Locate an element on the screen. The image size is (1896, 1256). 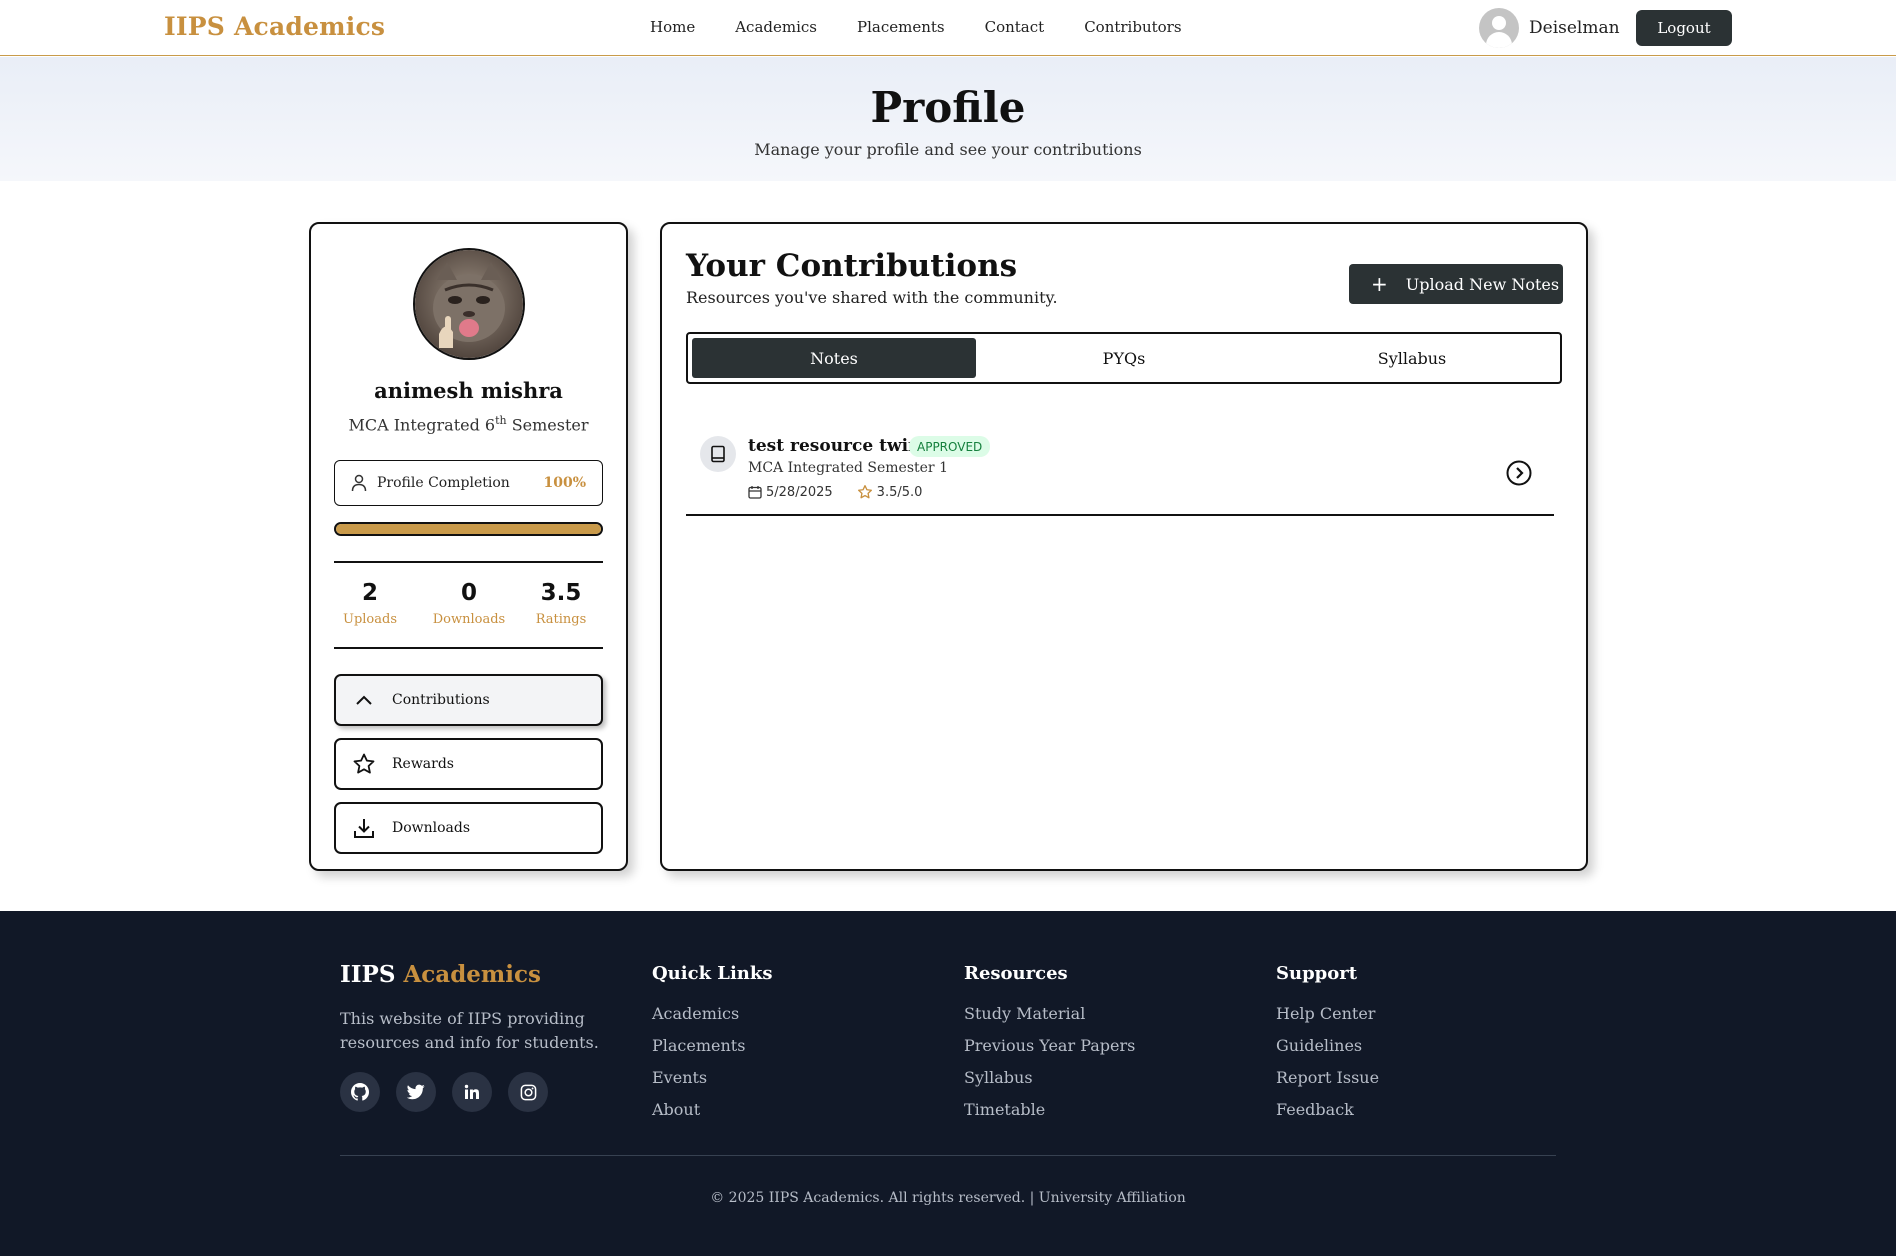
nav-link-academics: Academics is located at coordinates (776, 27).